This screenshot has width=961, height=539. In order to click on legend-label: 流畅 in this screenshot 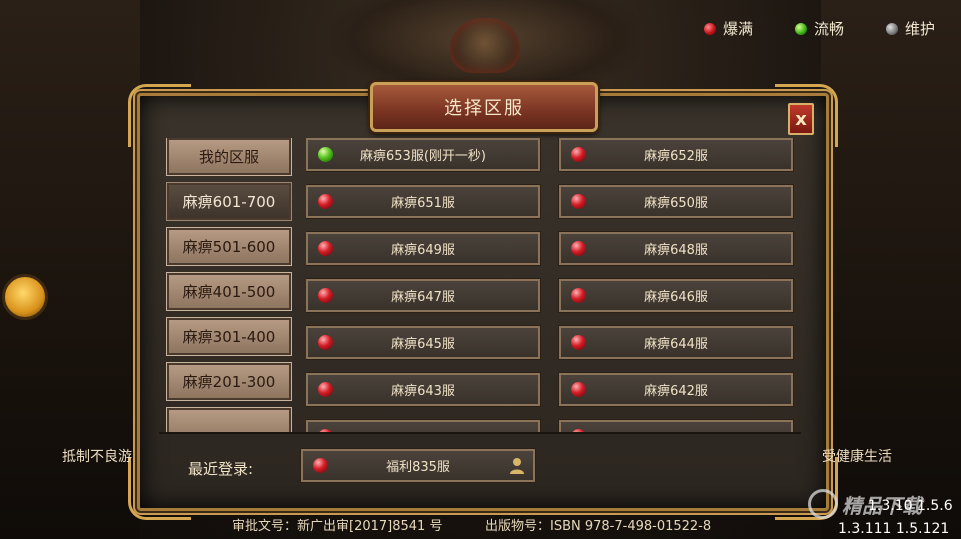, I will do `click(828, 29)`.